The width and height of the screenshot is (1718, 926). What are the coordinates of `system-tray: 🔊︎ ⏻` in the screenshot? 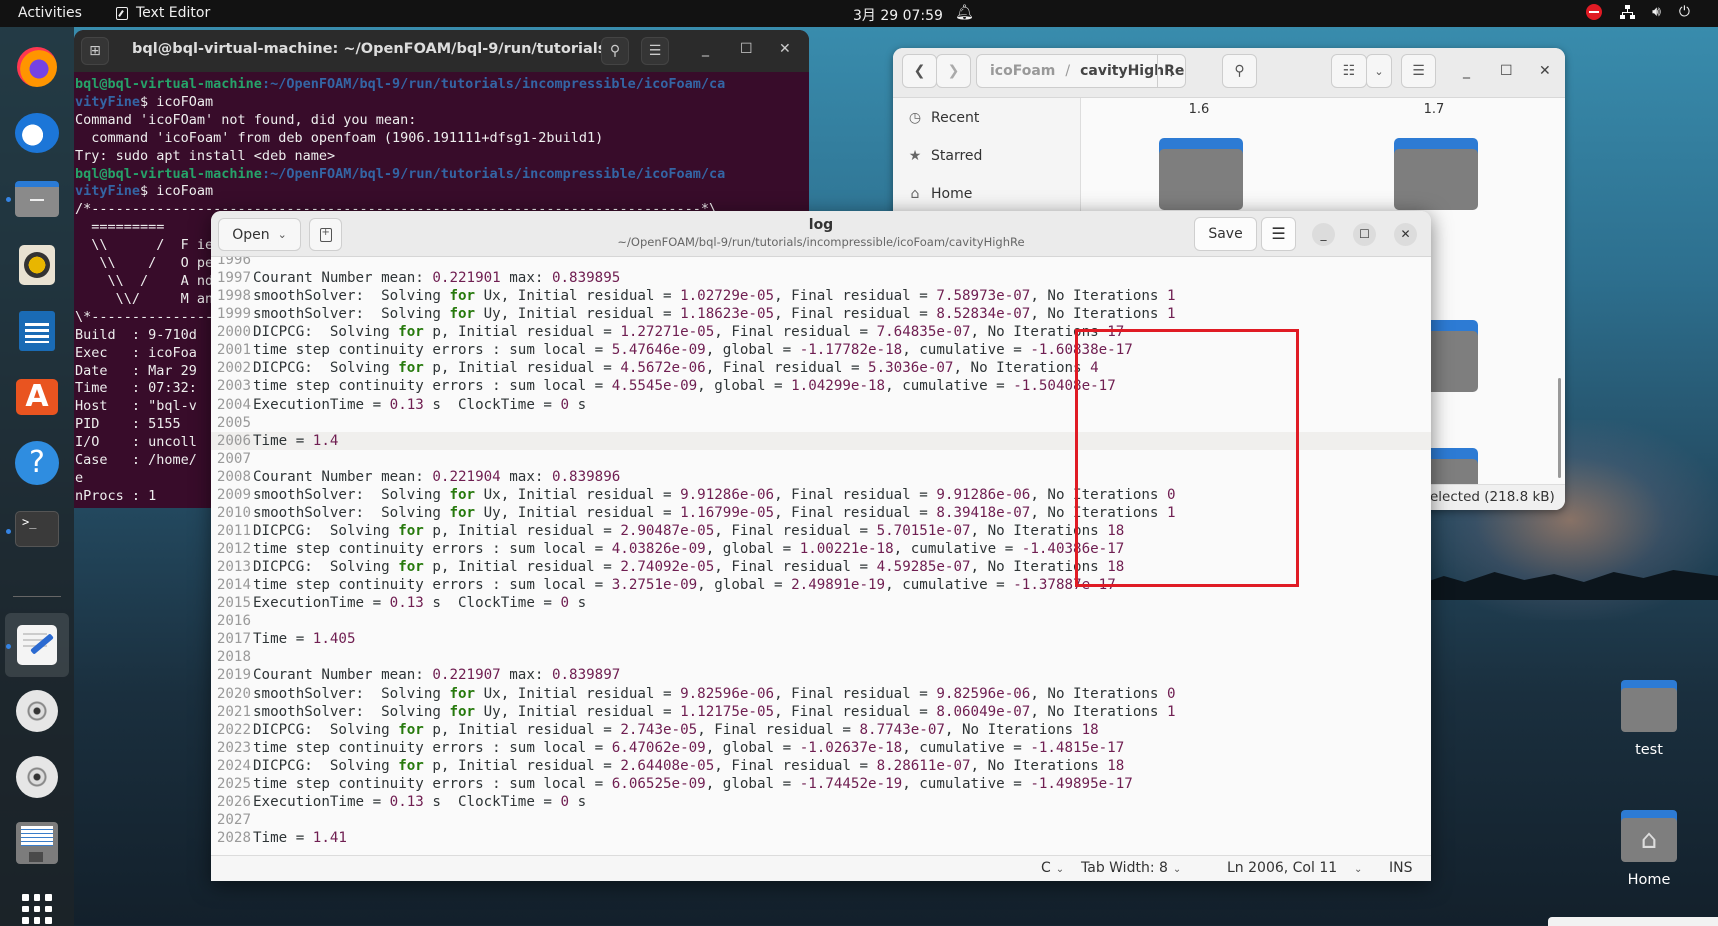 It's located at (1638, 12).